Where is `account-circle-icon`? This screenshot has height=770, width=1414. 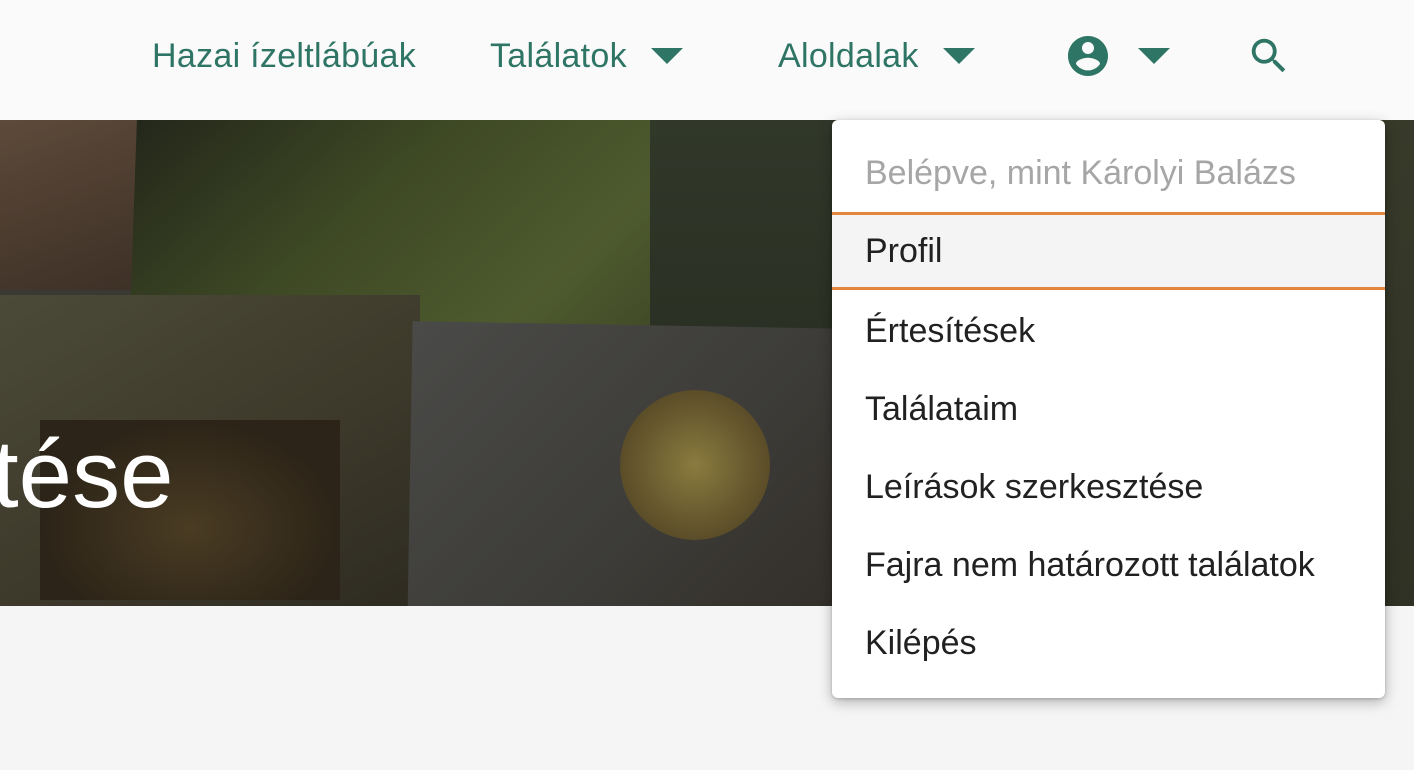 account-circle-icon is located at coordinates (1088, 56).